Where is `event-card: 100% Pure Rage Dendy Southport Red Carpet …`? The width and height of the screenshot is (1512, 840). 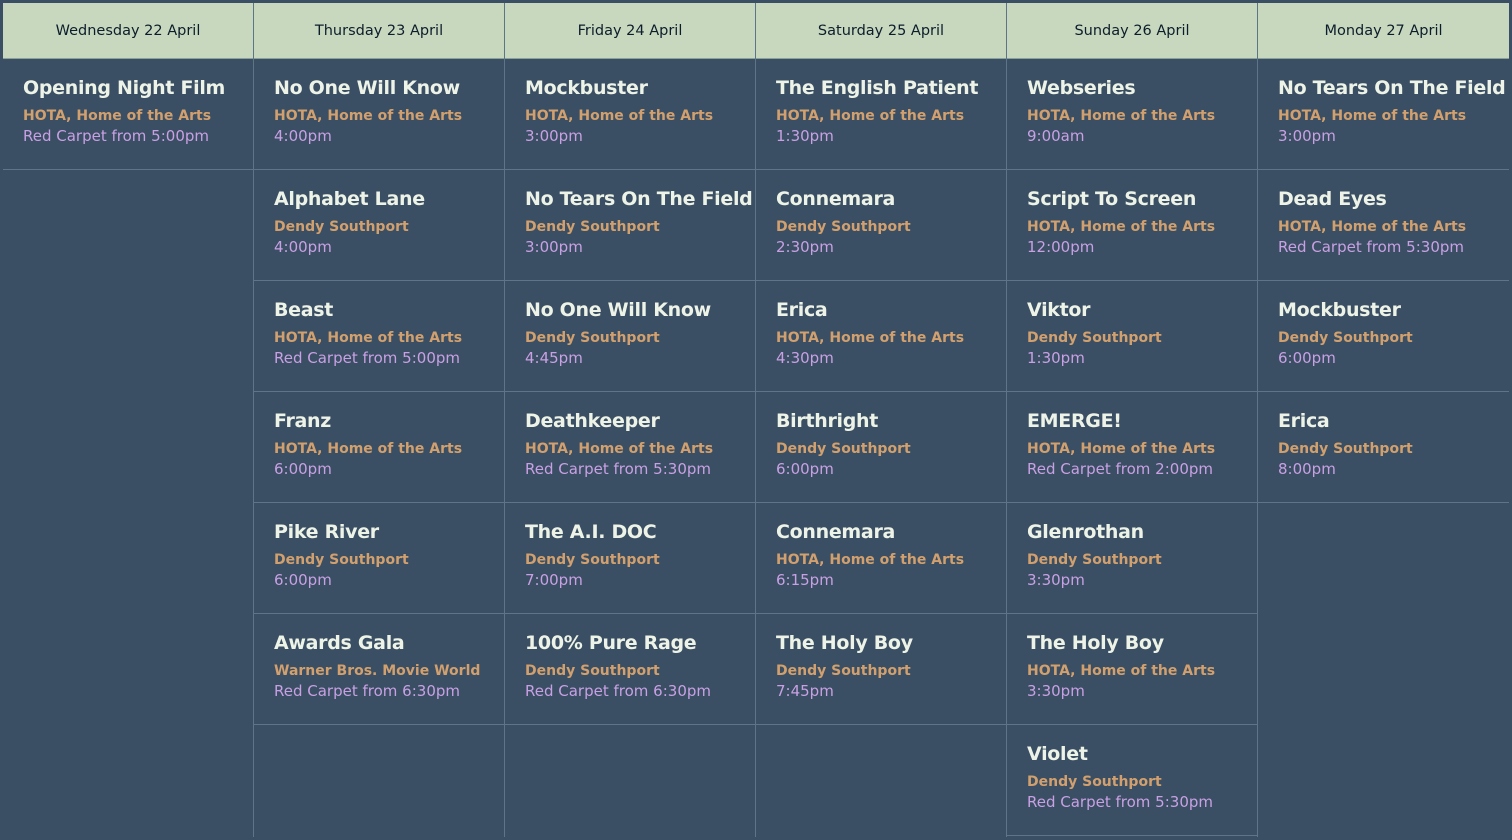 event-card: 100% Pure Rage Dendy Southport Red Carpet … is located at coordinates (630, 669).